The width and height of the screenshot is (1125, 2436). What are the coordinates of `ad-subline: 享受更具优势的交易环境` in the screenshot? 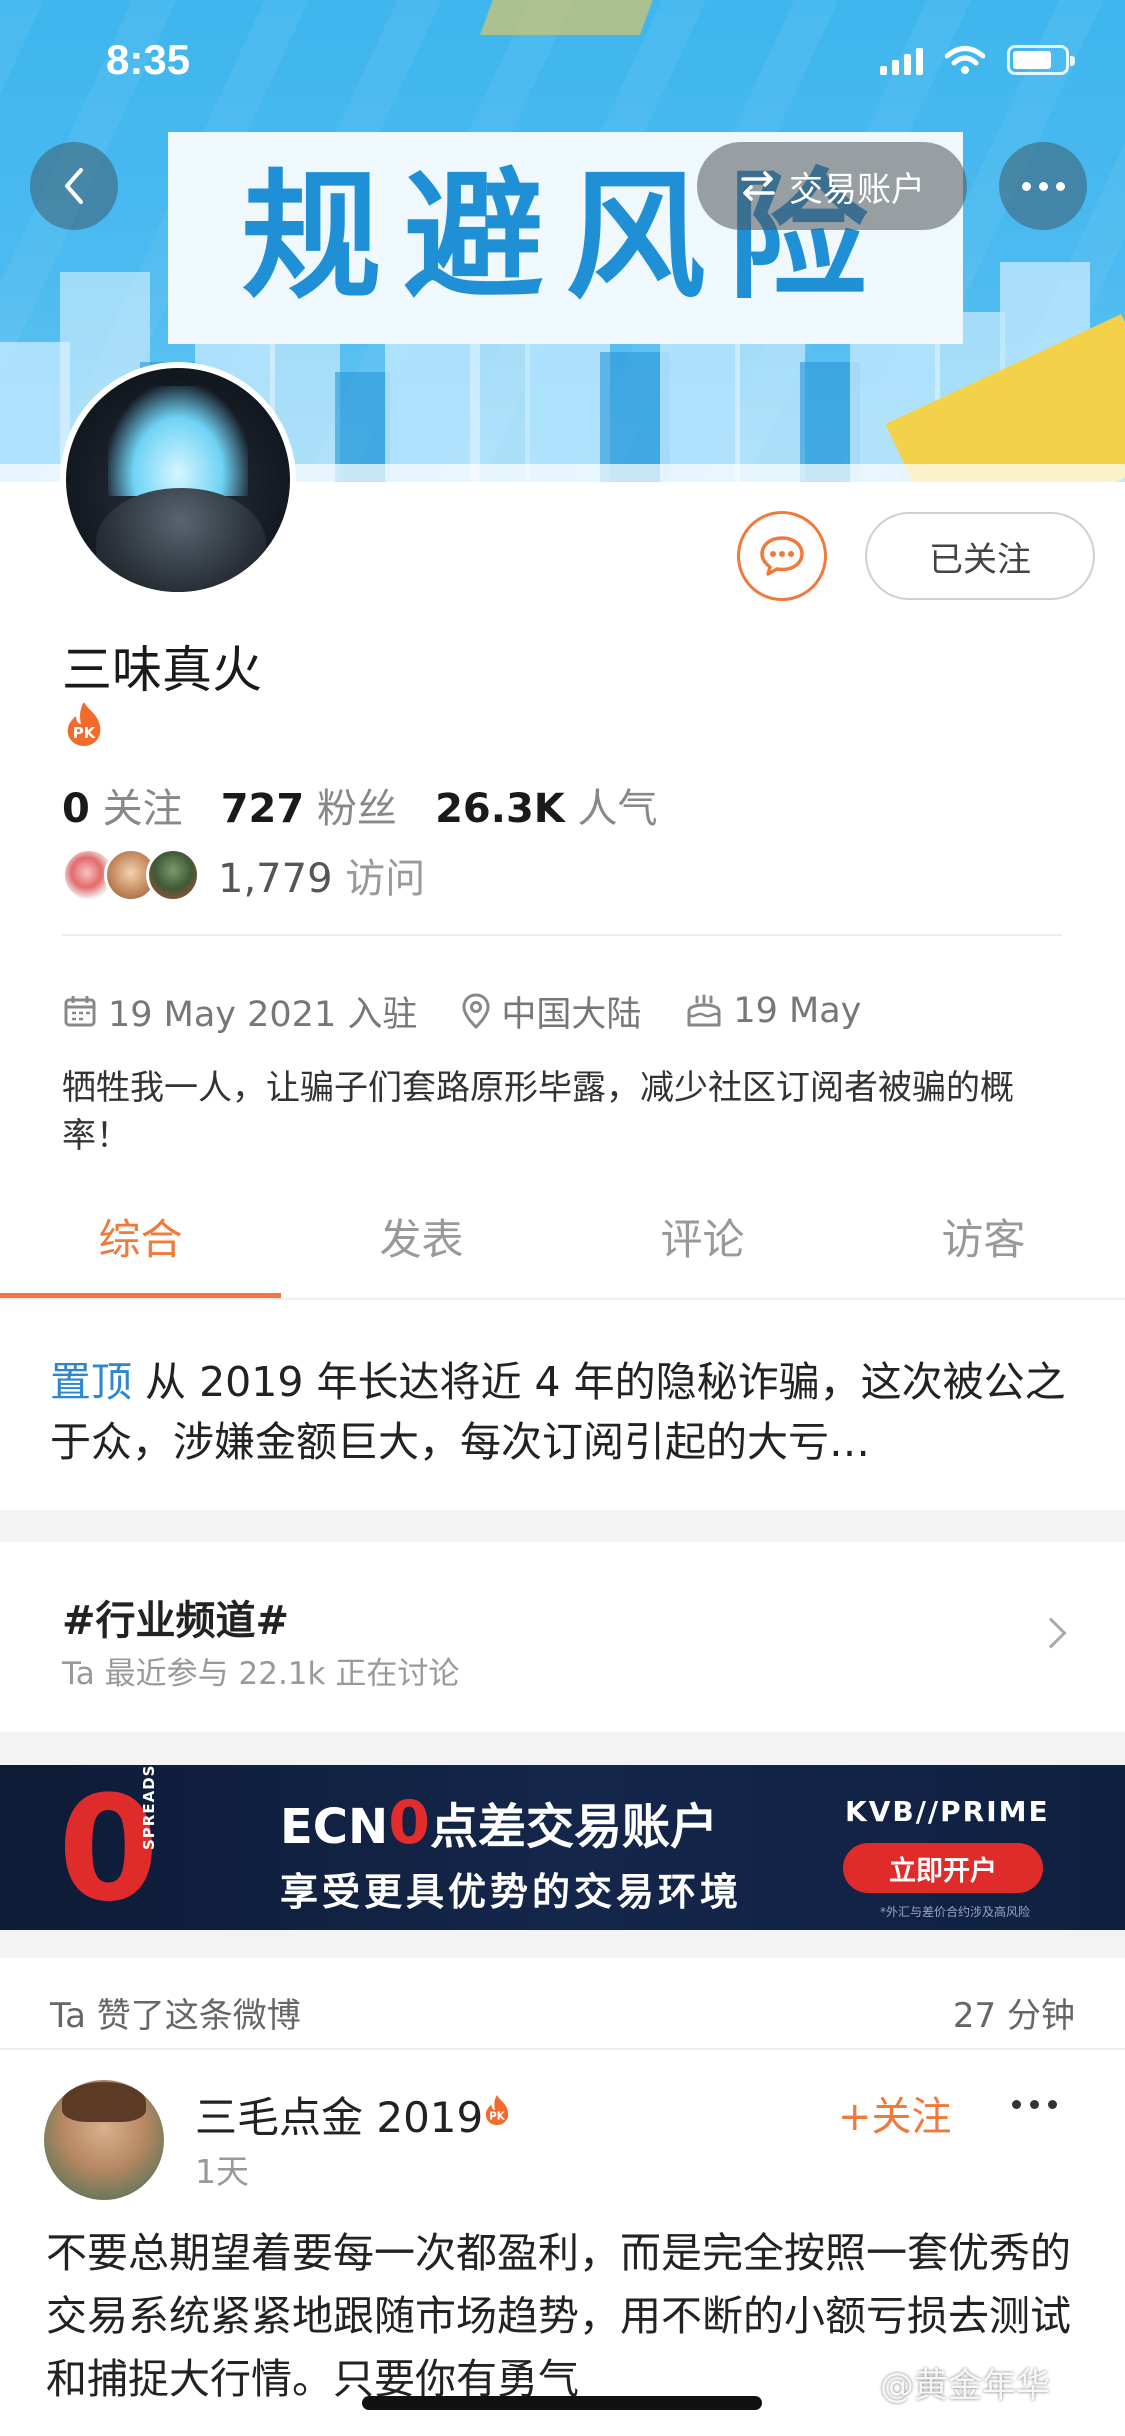 It's located at (511, 1892).